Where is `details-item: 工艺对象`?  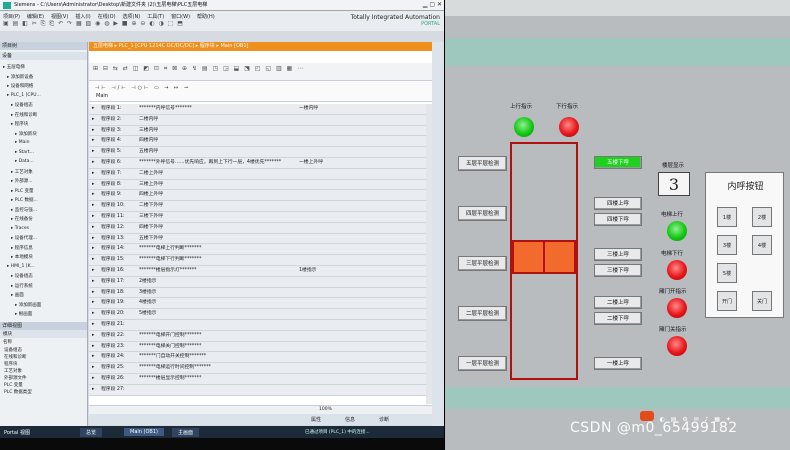 details-item: 工艺对象 is located at coordinates (43, 370).